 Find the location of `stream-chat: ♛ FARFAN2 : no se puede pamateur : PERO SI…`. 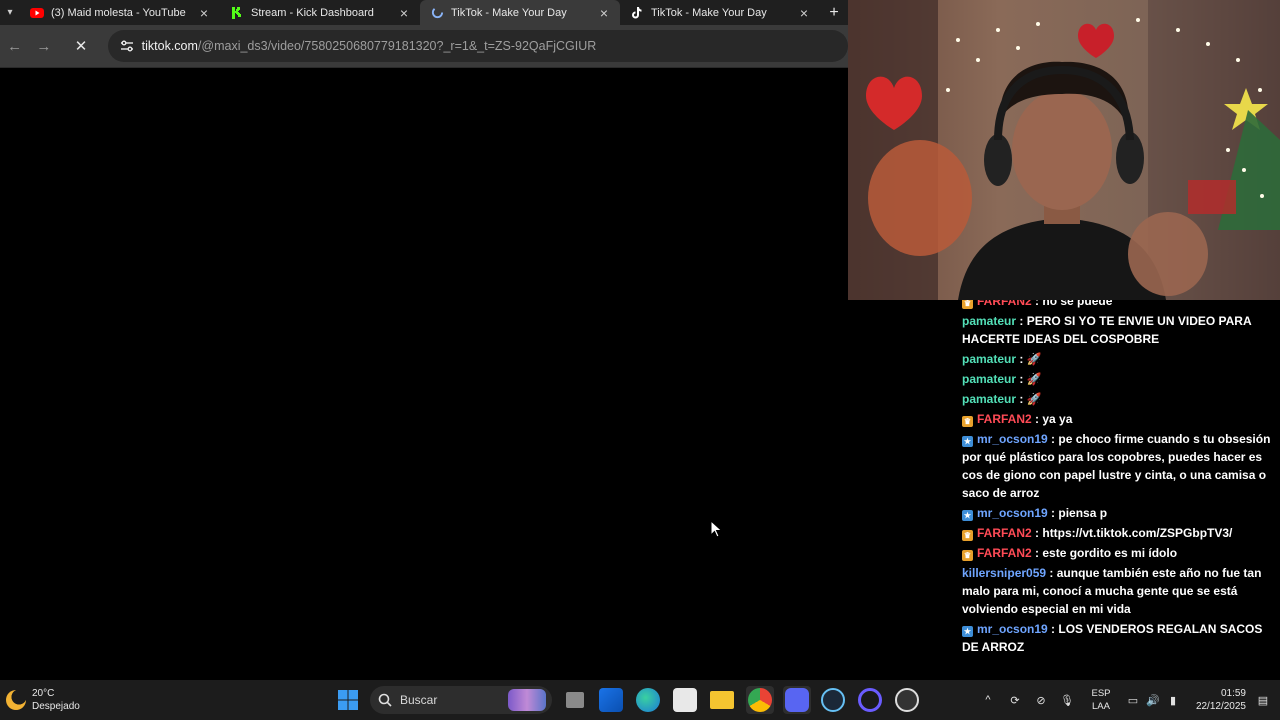

stream-chat: ♛ FARFAN2 : no se puede pamateur : PERO SI… is located at coordinates (1119, 490).